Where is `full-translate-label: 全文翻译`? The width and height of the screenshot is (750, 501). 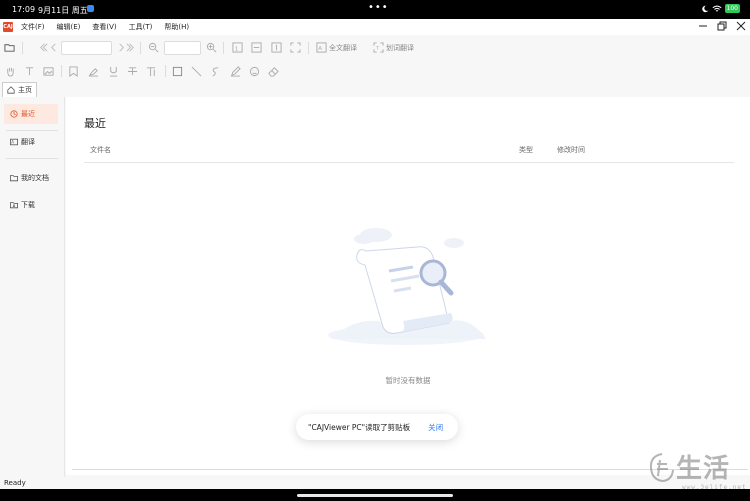 full-translate-label: 全文翻译 is located at coordinates (343, 47).